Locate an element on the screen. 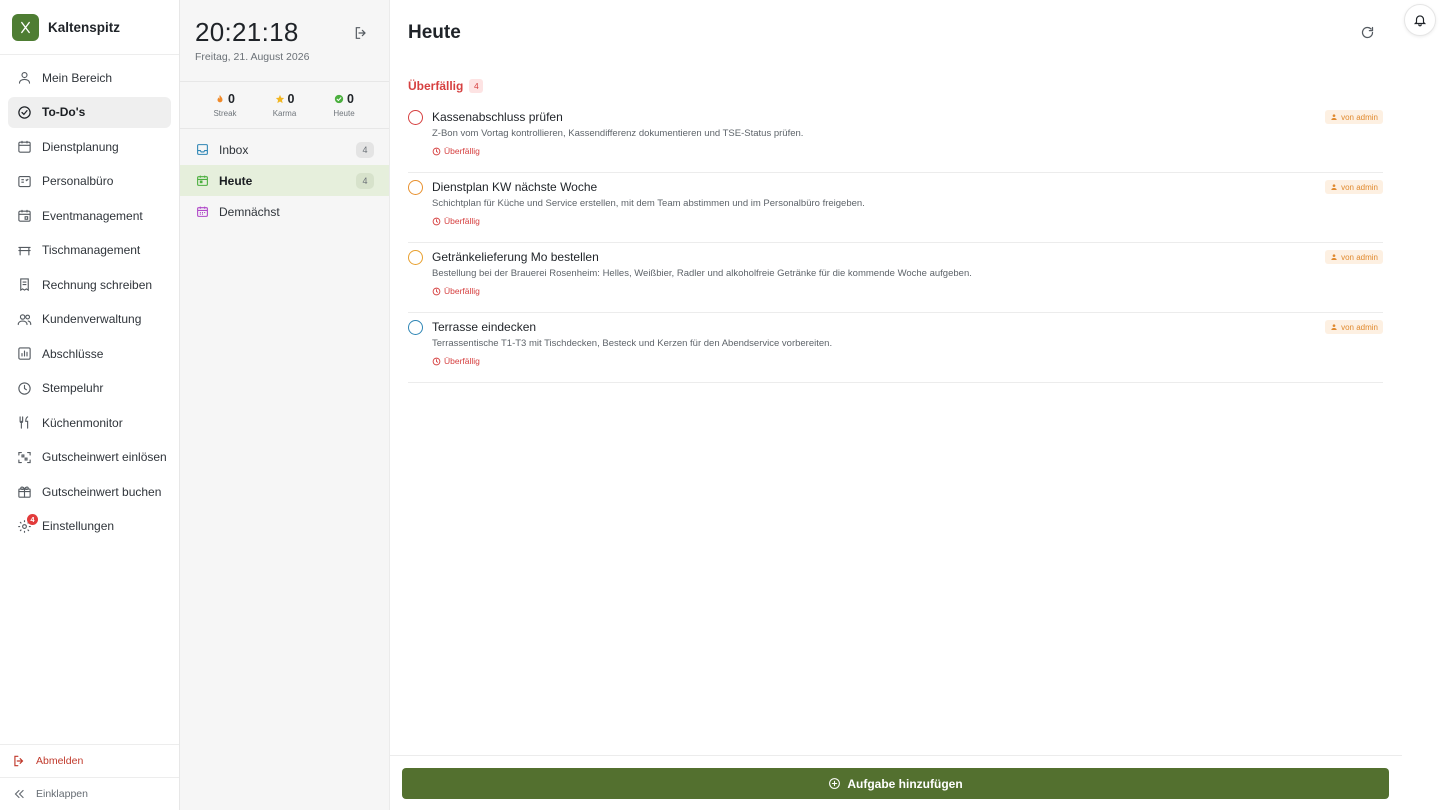 The width and height of the screenshot is (1440, 810). sidebar-footer: Abmelden Einklappen is located at coordinates (89, 777).